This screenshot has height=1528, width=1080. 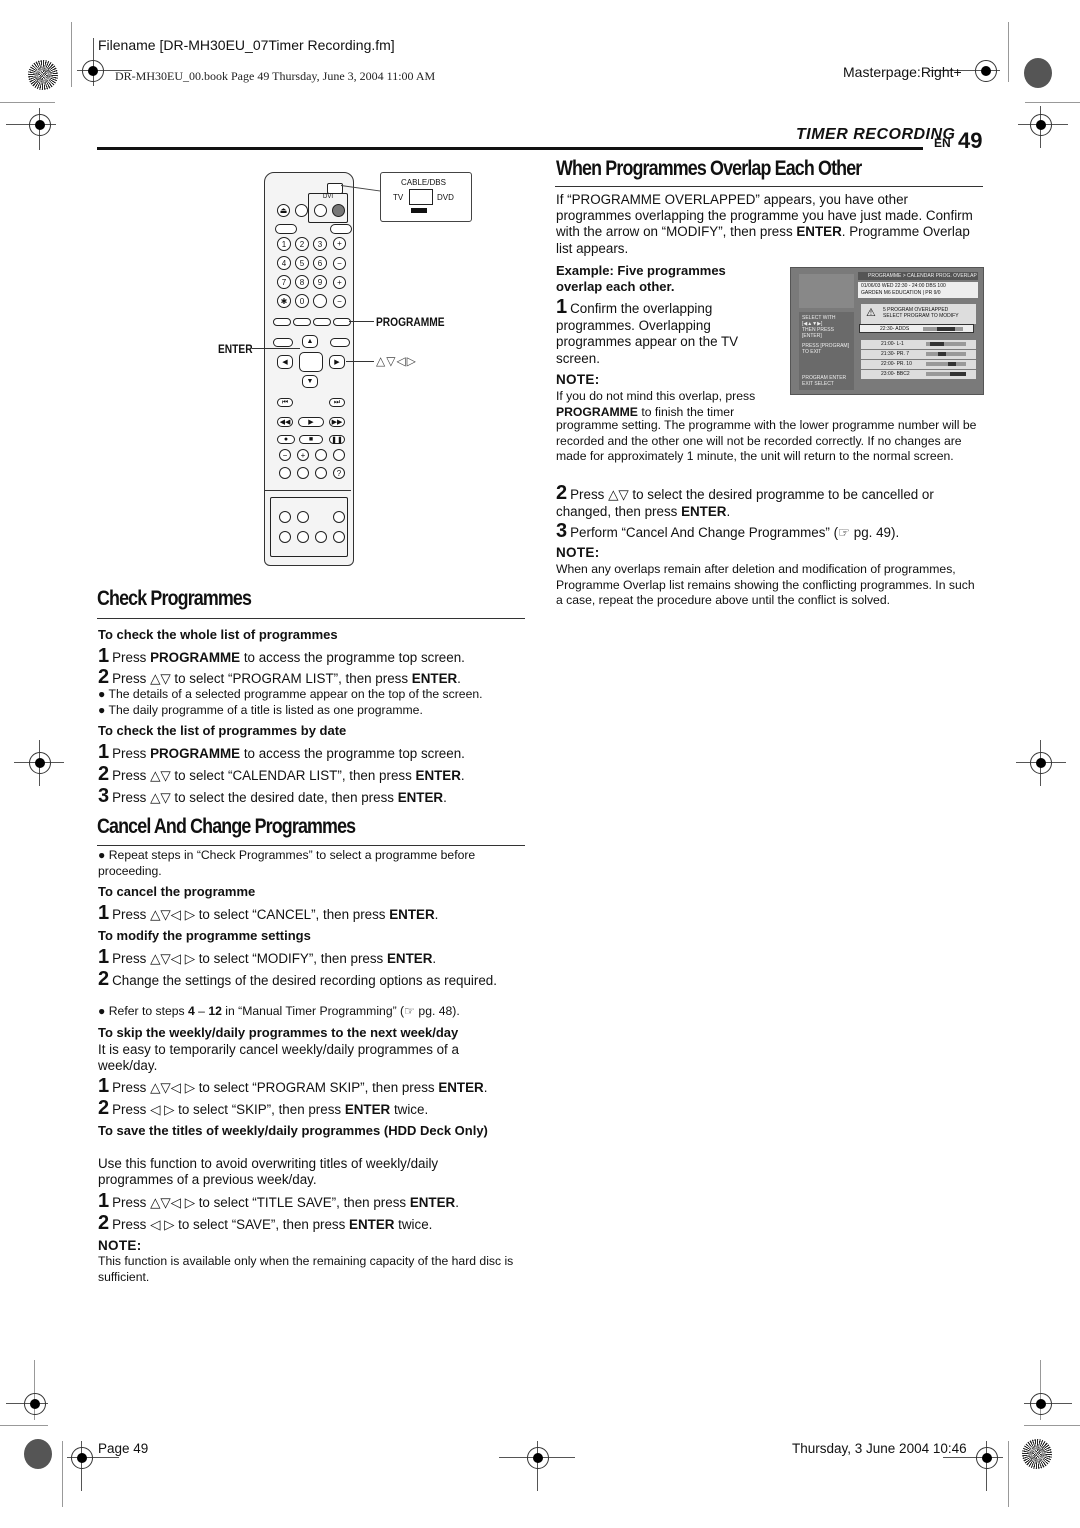 I want to click on number-key: 4, so click(x=284, y=263).